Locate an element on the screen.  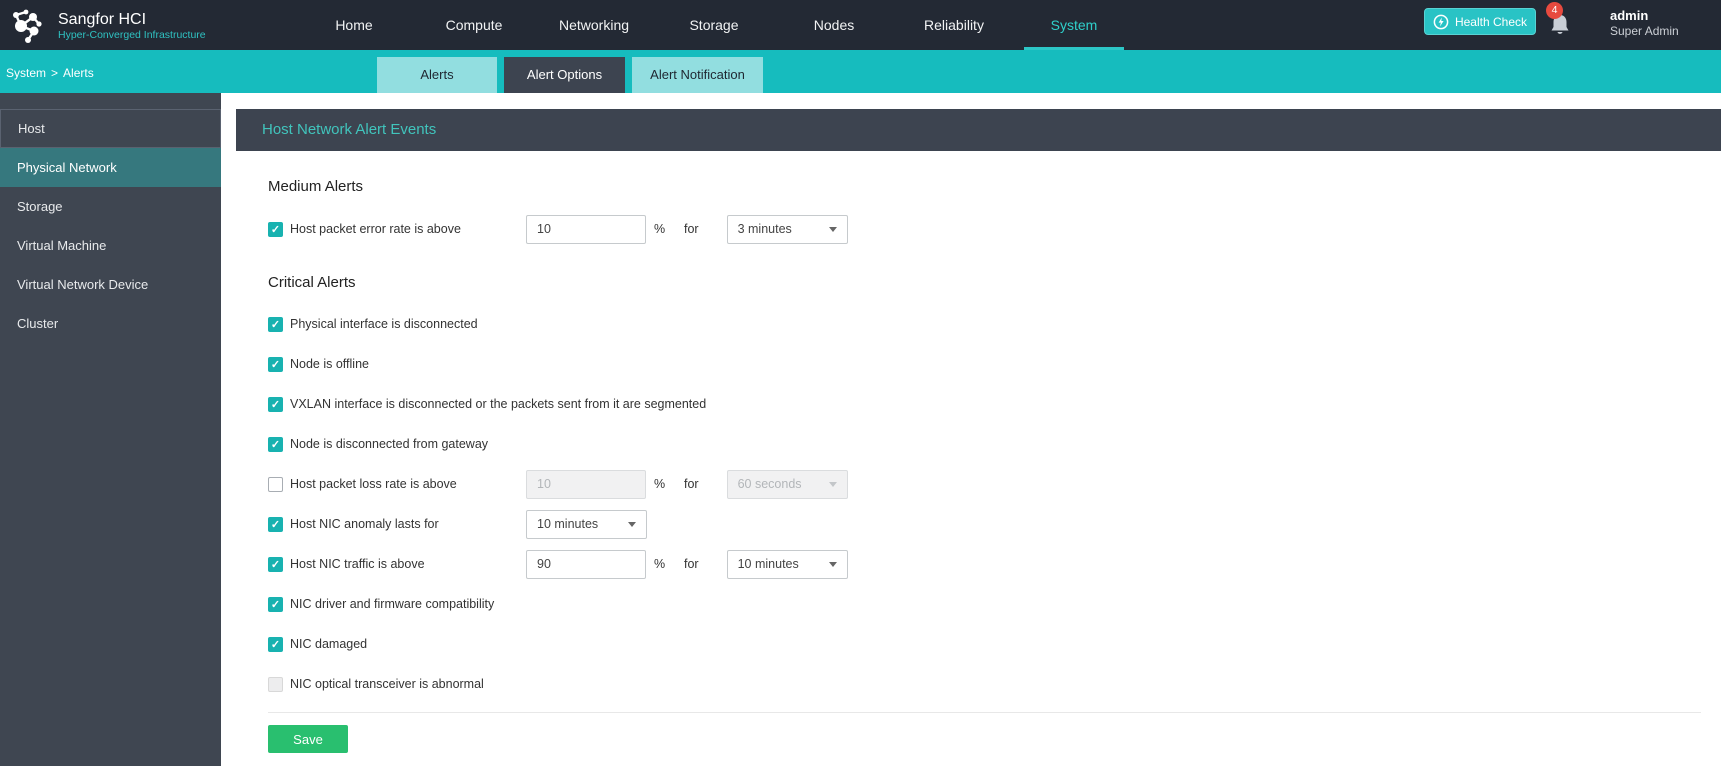
sidebar-item-virtual-machine: Virtual Machine is located at coordinates (110, 245).